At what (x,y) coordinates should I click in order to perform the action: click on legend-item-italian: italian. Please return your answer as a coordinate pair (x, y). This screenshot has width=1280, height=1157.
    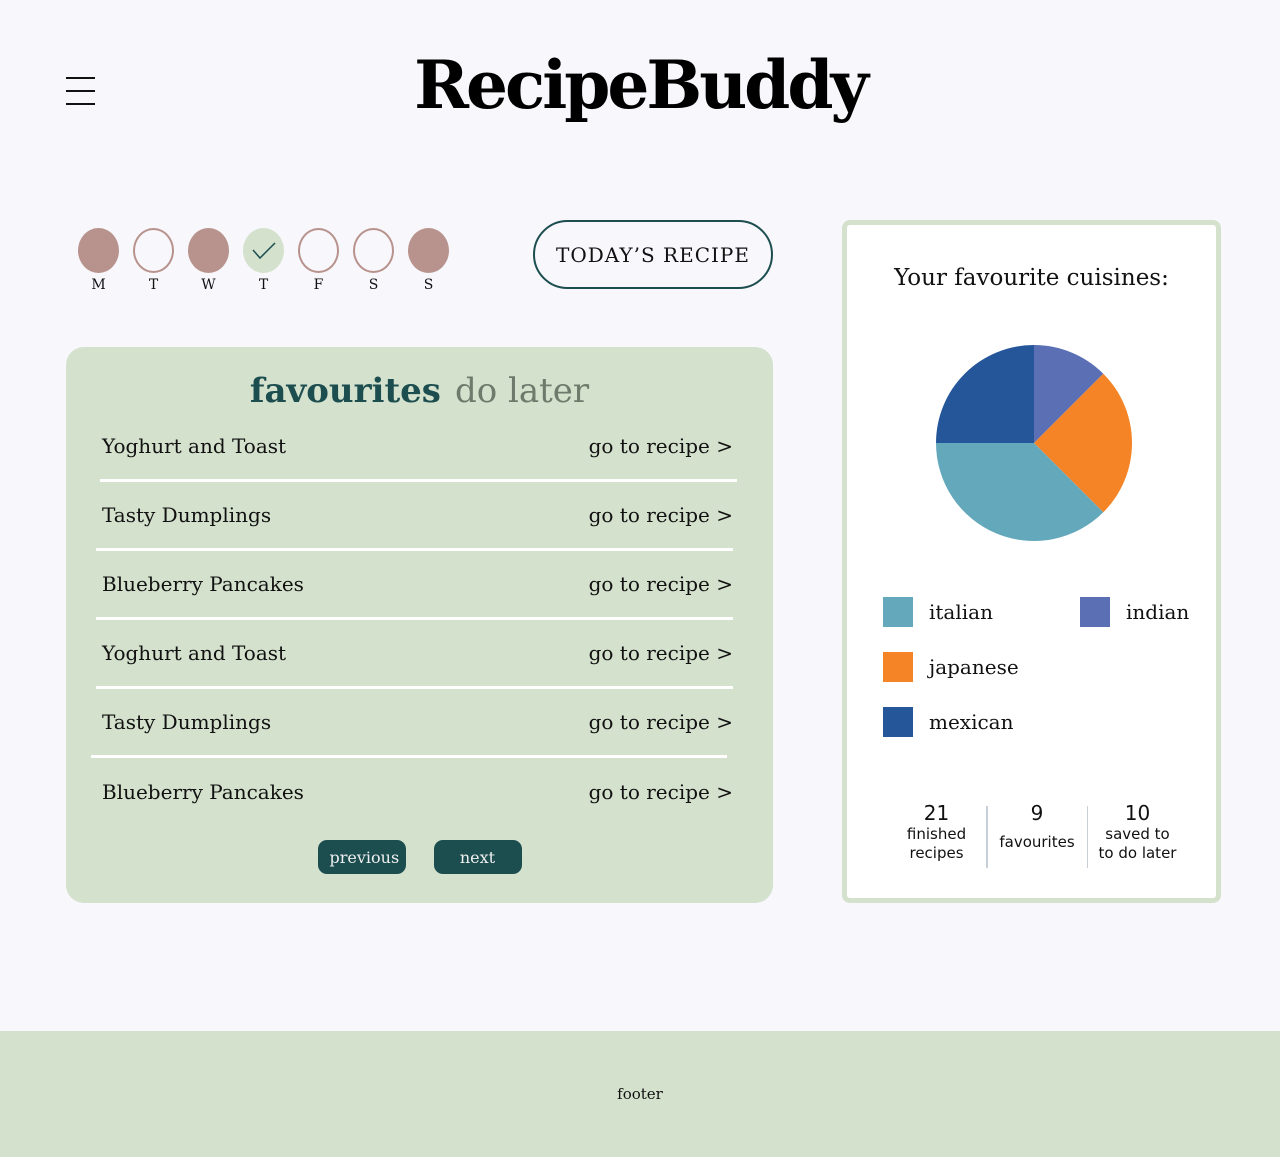
    Looking at the image, I should click on (938, 612).